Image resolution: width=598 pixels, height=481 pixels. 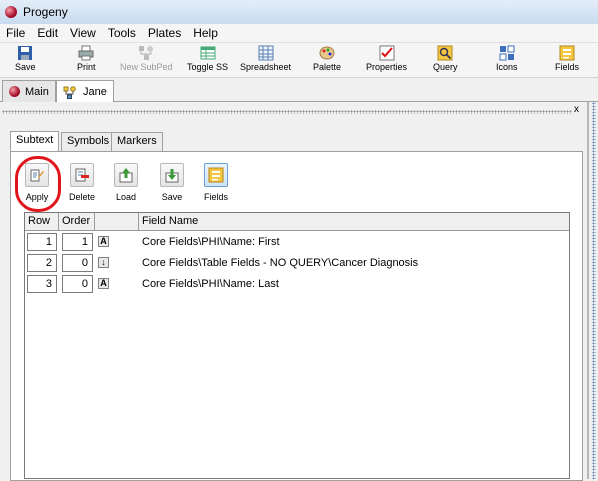 I want to click on grid-header: Row Order Field Name, so click(x=297, y=222).